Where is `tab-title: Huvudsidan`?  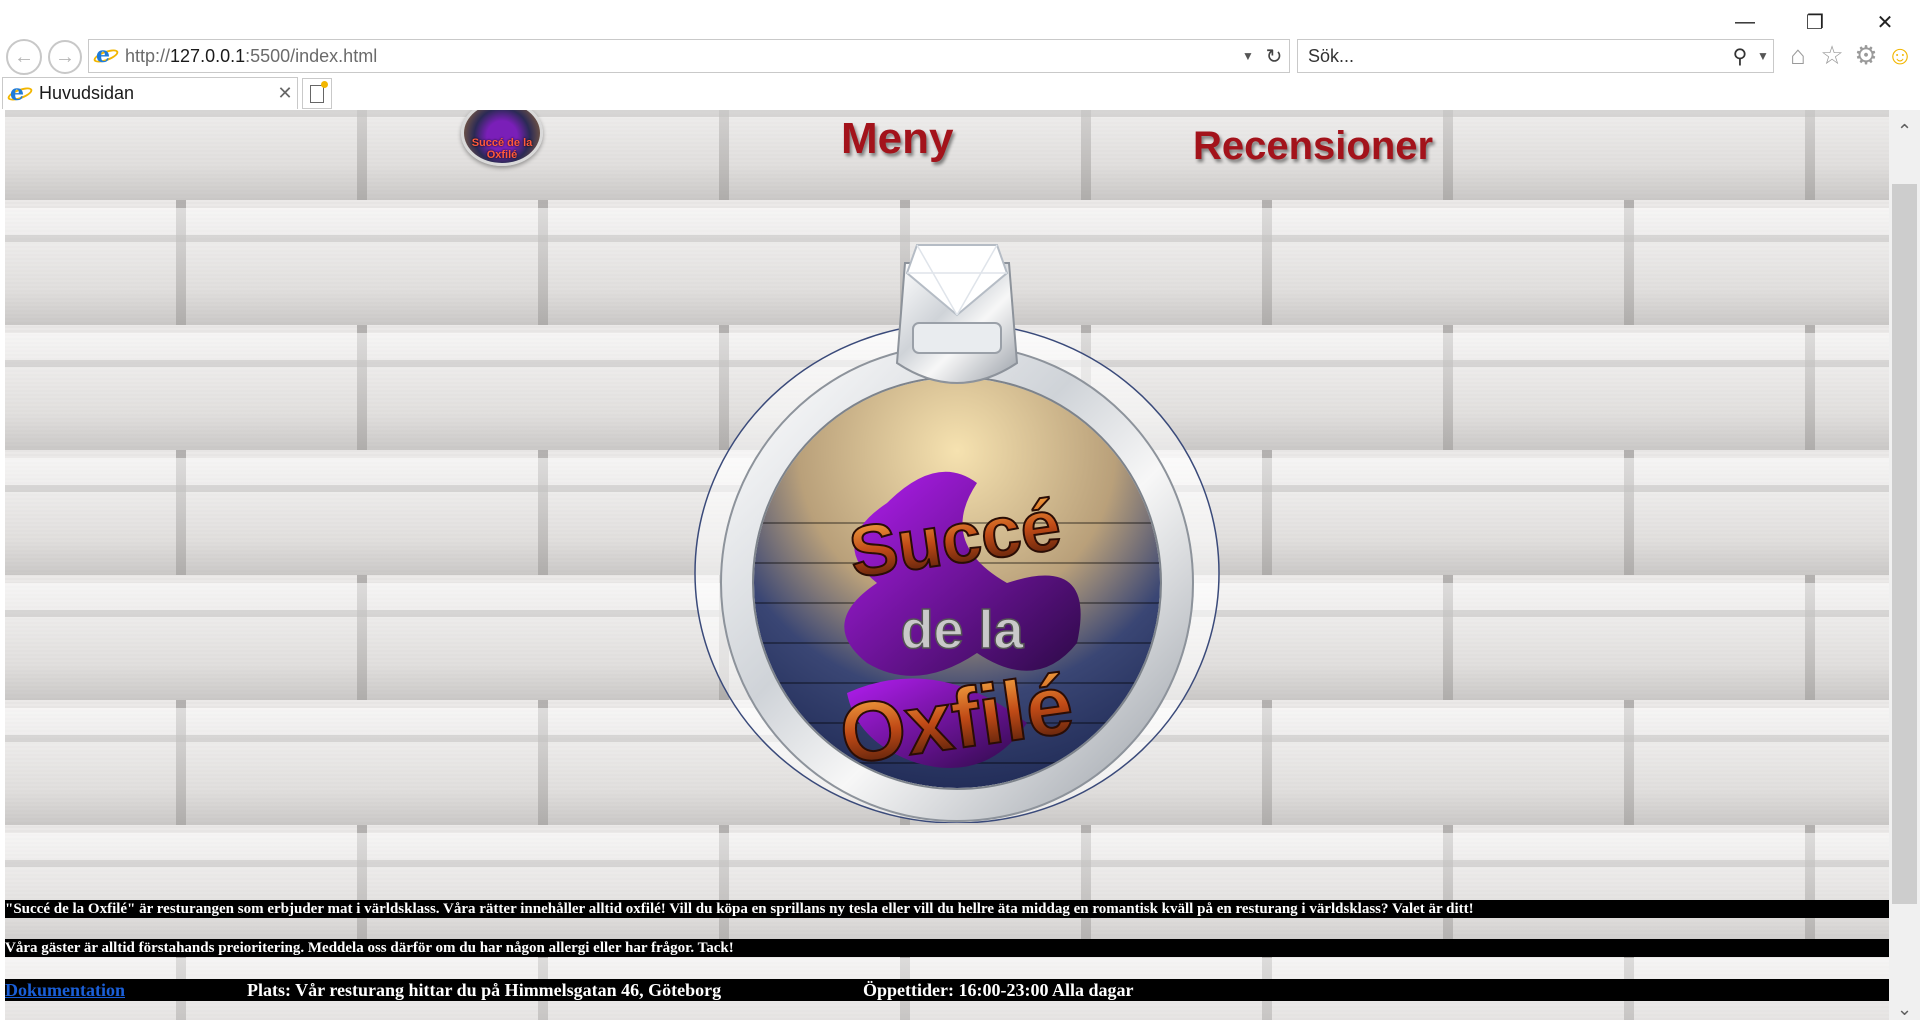 tab-title: Huvudsidan is located at coordinates (87, 93).